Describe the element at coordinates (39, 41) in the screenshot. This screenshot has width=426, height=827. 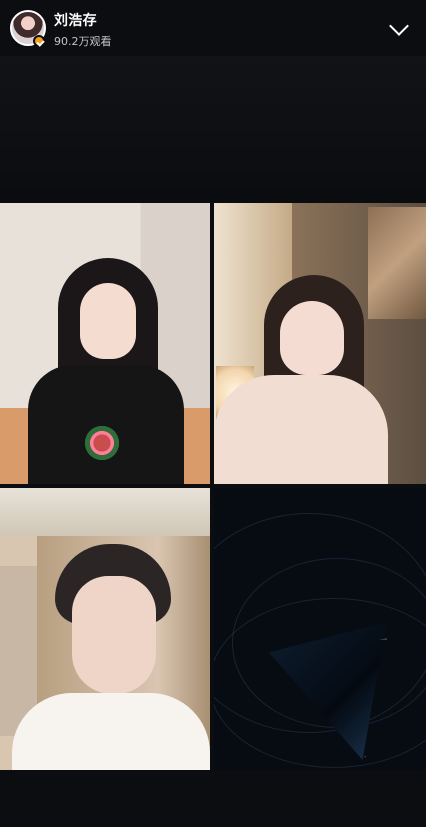
I see `verified-badge-icon` at that location.